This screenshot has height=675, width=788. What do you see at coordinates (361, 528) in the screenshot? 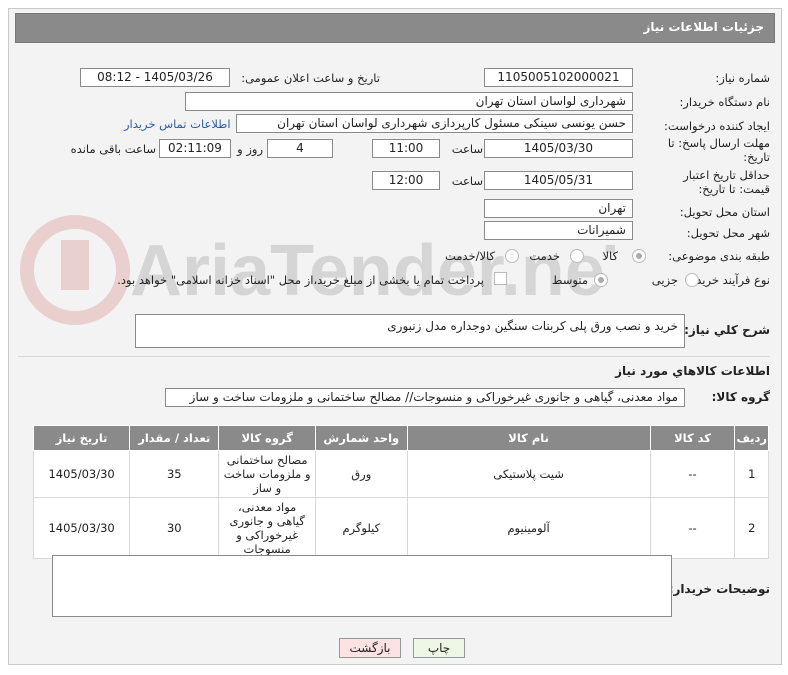
I see `cell-unit: کیلوگرم` at bounding box center [361, 528].